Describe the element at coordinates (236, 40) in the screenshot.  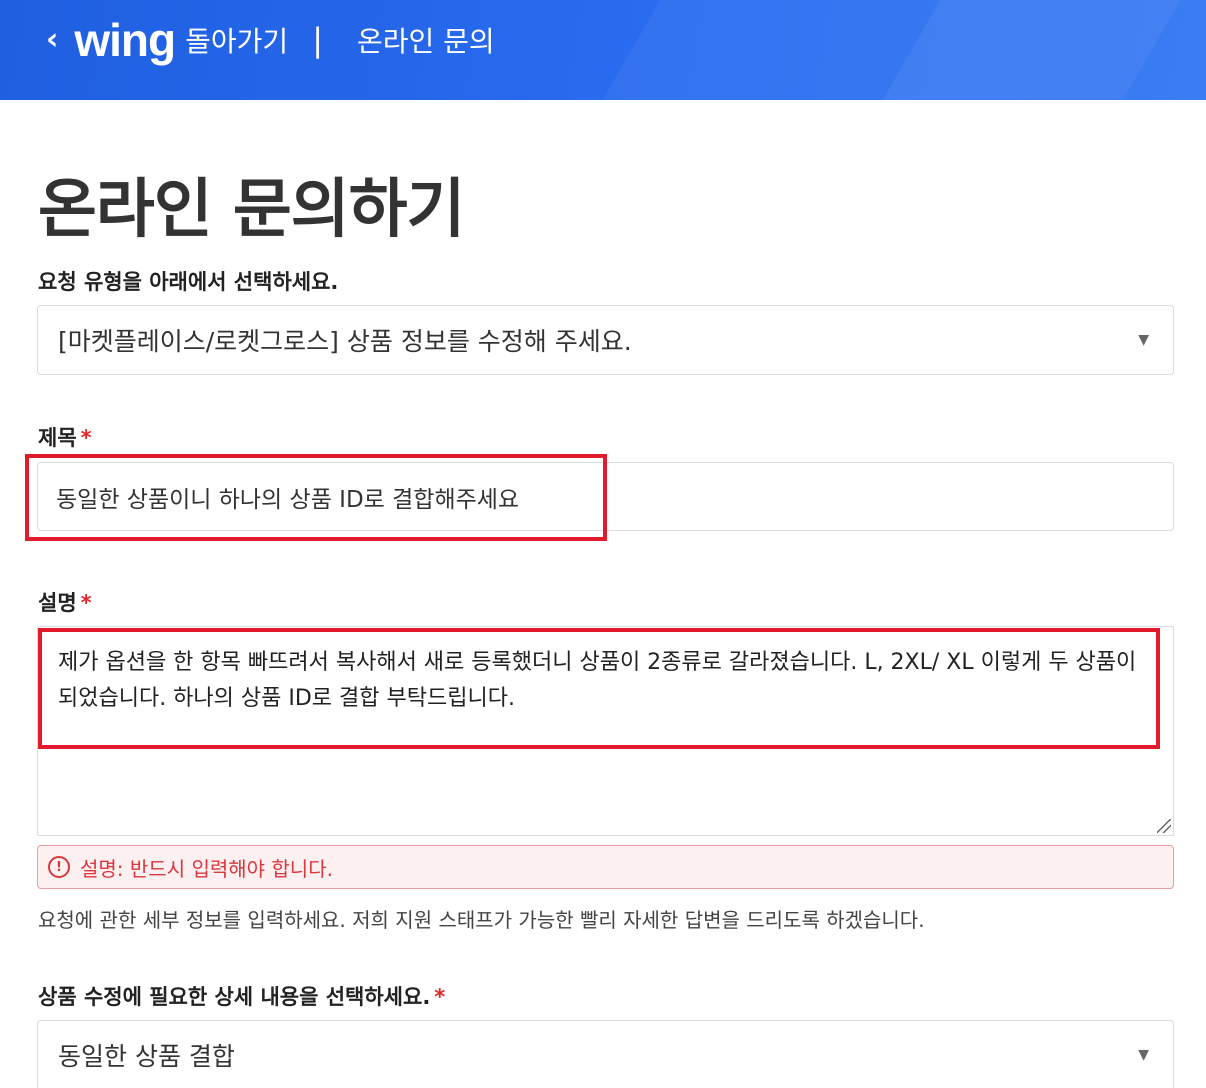
I see `back-link: 돌아가기` at that location.